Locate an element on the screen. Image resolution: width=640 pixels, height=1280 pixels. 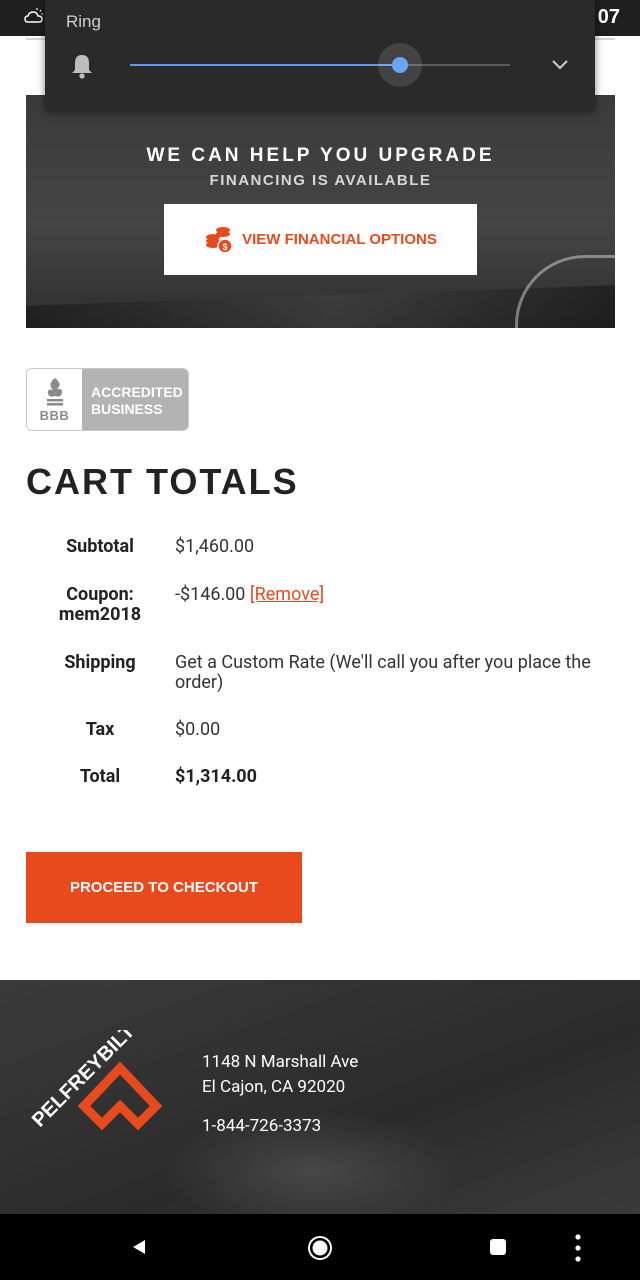
footer-address-line1: 1148 N Marshall Ave is located at coordinates (280, 1062).